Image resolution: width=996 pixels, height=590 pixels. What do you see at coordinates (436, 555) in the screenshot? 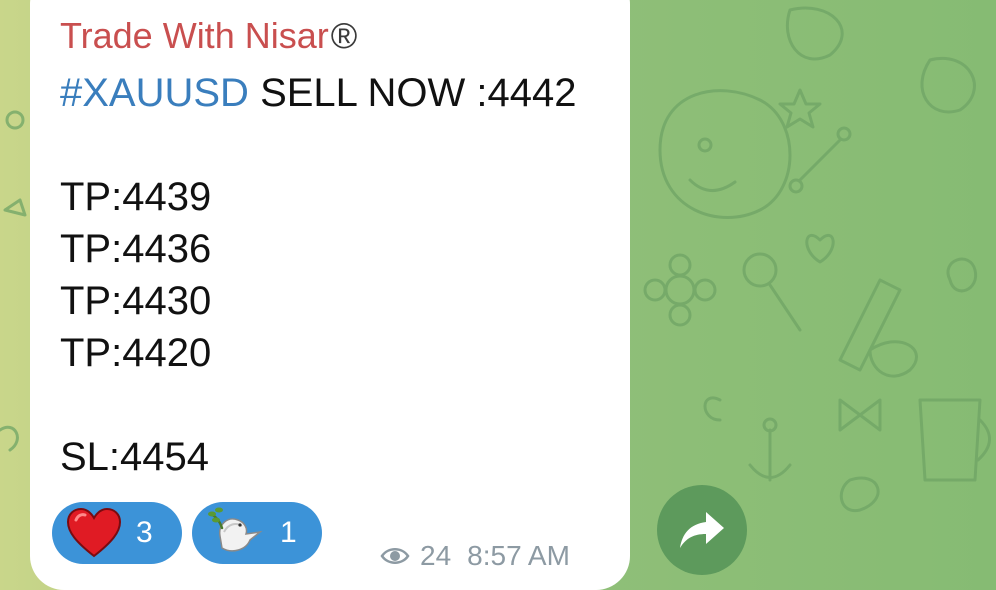
I see `view-count: 24` at bounding box center [436, 555].